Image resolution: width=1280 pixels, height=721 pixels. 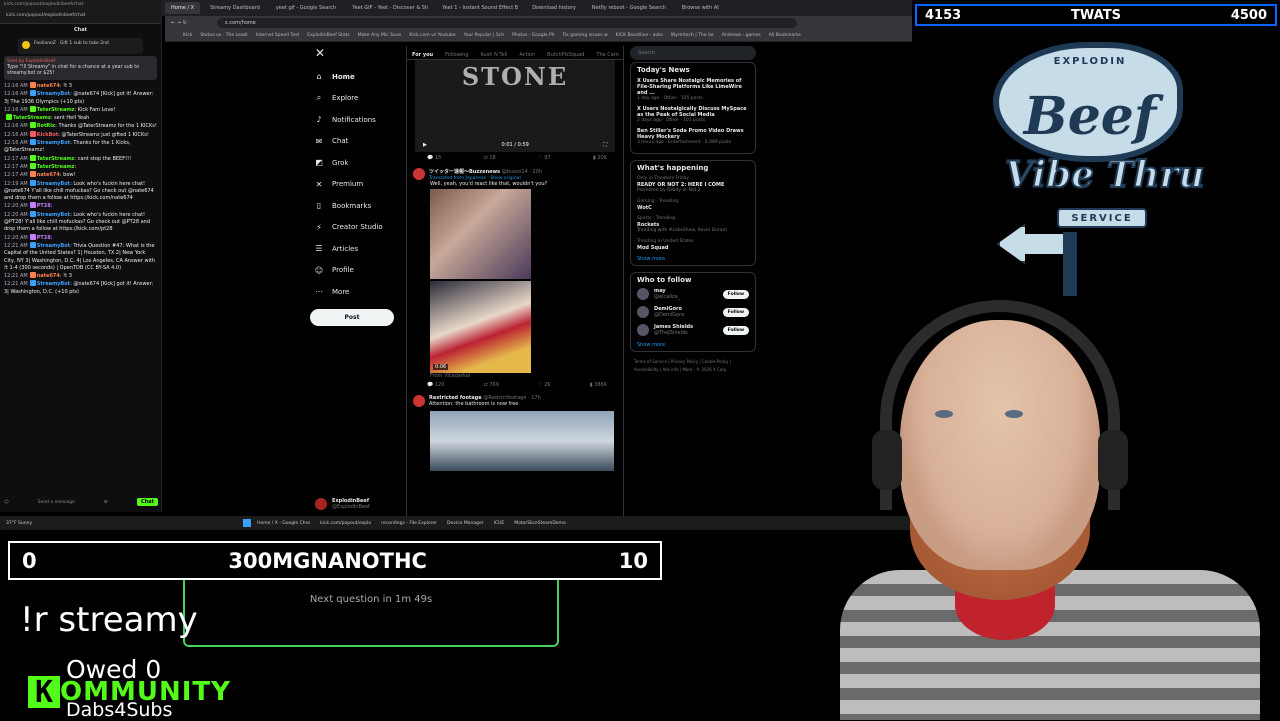 I want to click on nav-profile: ☺ Profile, so click(x=355, y=271).